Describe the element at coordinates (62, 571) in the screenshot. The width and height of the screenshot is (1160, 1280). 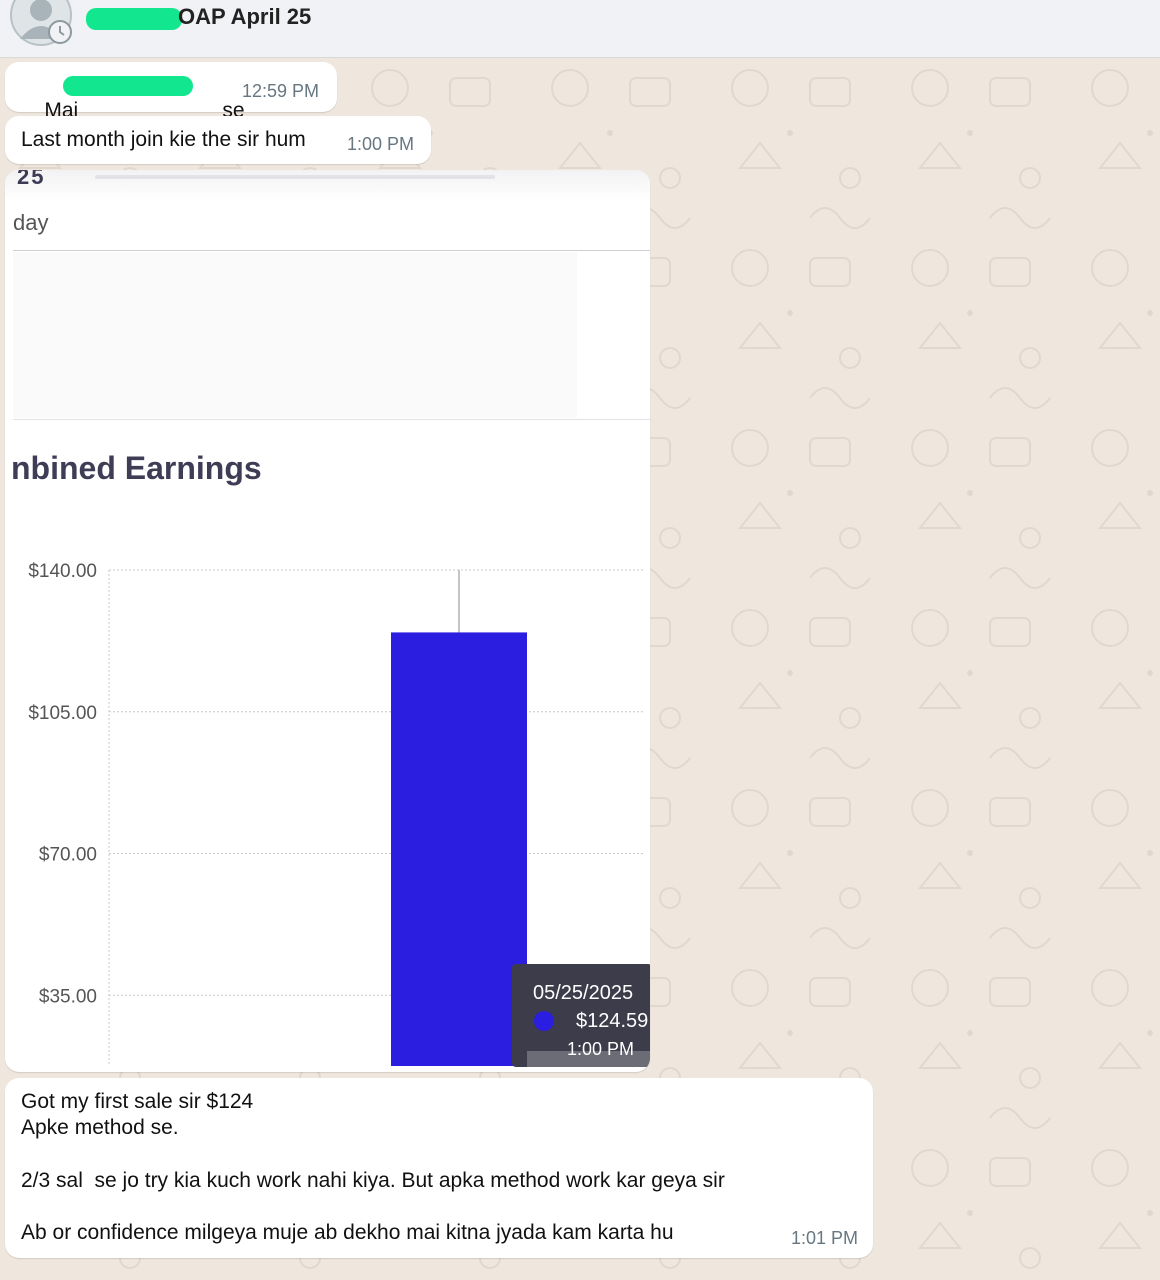
I see `y-tick-label: $140.00` at that location.